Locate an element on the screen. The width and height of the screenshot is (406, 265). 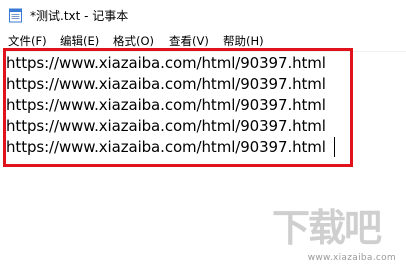
watermark-url: www.xiazaiba.com is located at coordinates (351, 258).